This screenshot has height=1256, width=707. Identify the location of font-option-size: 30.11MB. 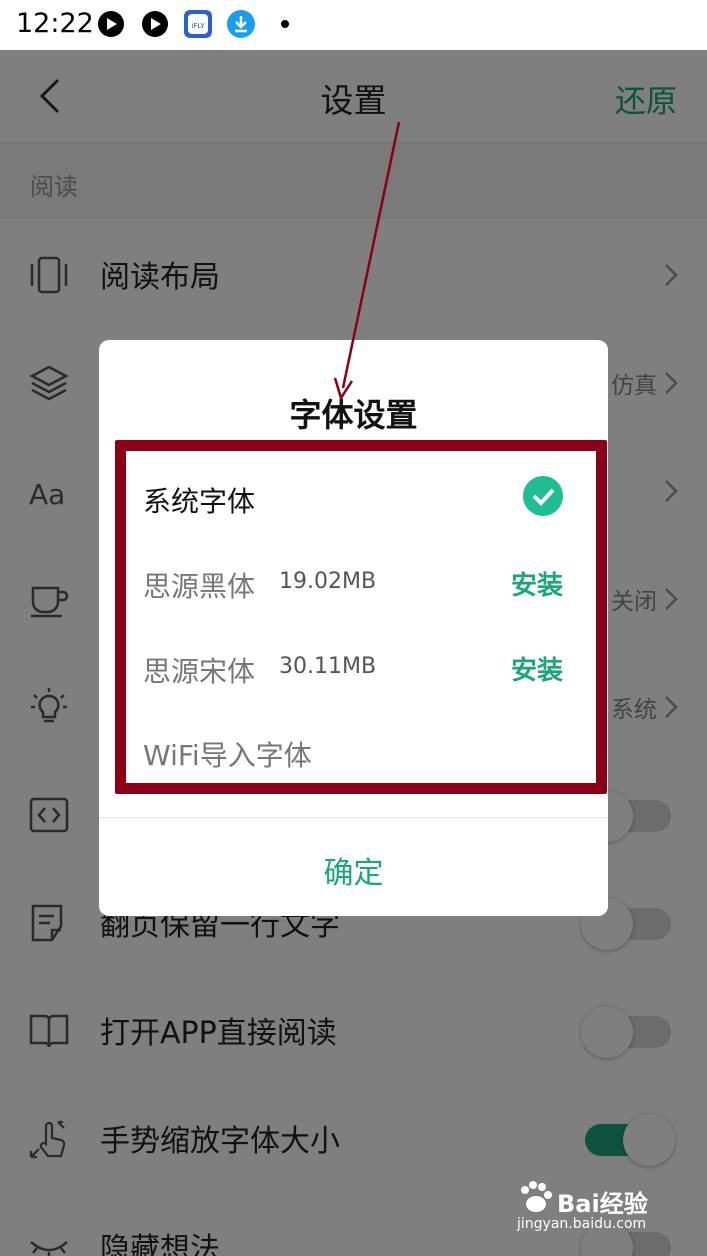
(328, 666).